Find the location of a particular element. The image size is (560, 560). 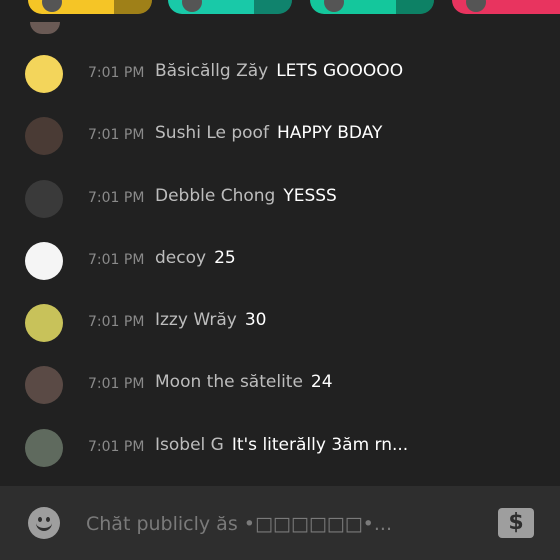

chat-input is located at coordinates (276, 524).